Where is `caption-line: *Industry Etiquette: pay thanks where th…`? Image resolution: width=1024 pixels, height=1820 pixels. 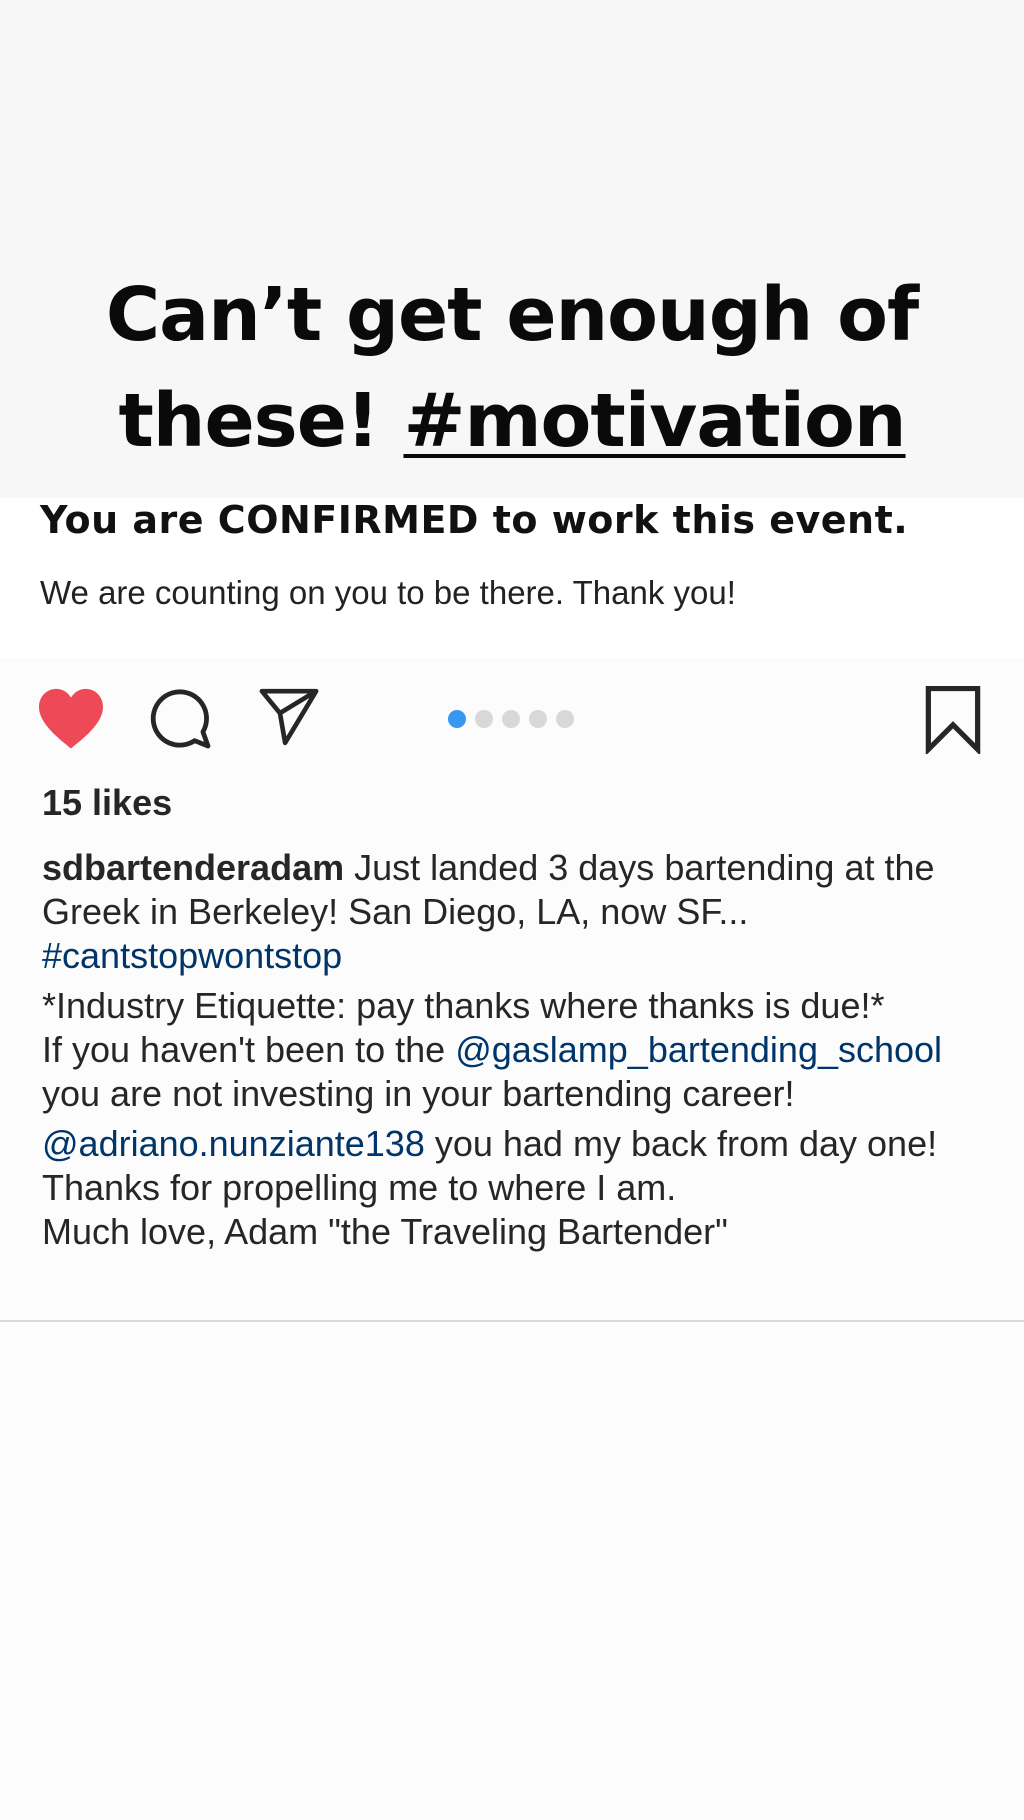 caption-line: *Industry Etiquette: pay thanks where th… is located at coordinates (463, 1005).